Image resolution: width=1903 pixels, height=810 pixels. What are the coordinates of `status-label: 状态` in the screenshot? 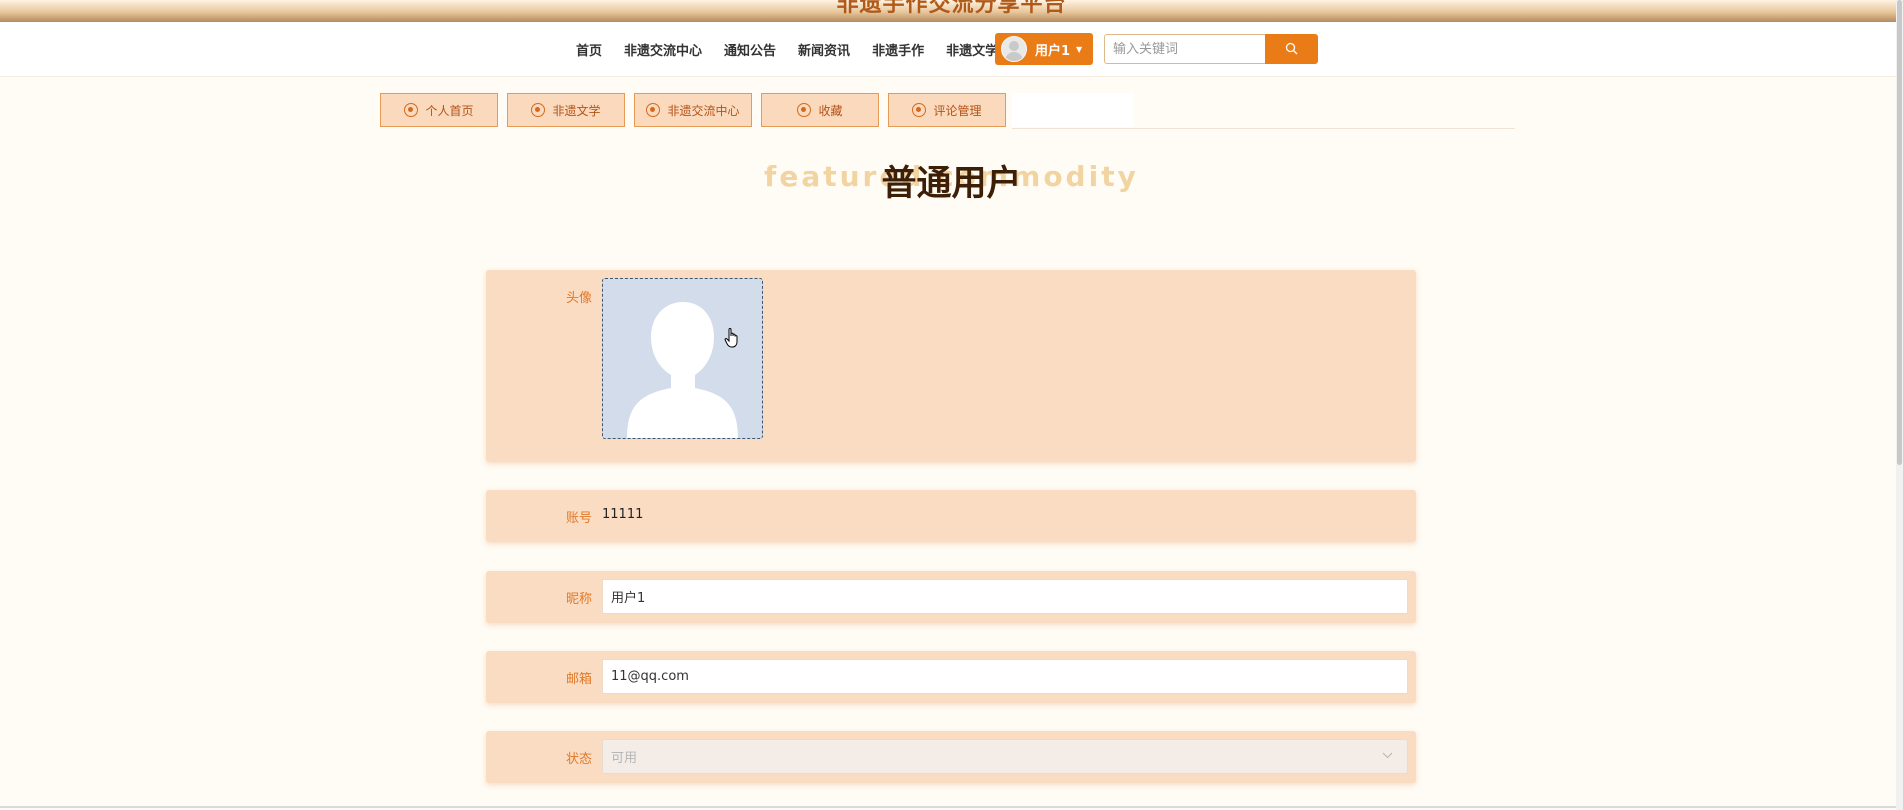 It's located at (578, 759).